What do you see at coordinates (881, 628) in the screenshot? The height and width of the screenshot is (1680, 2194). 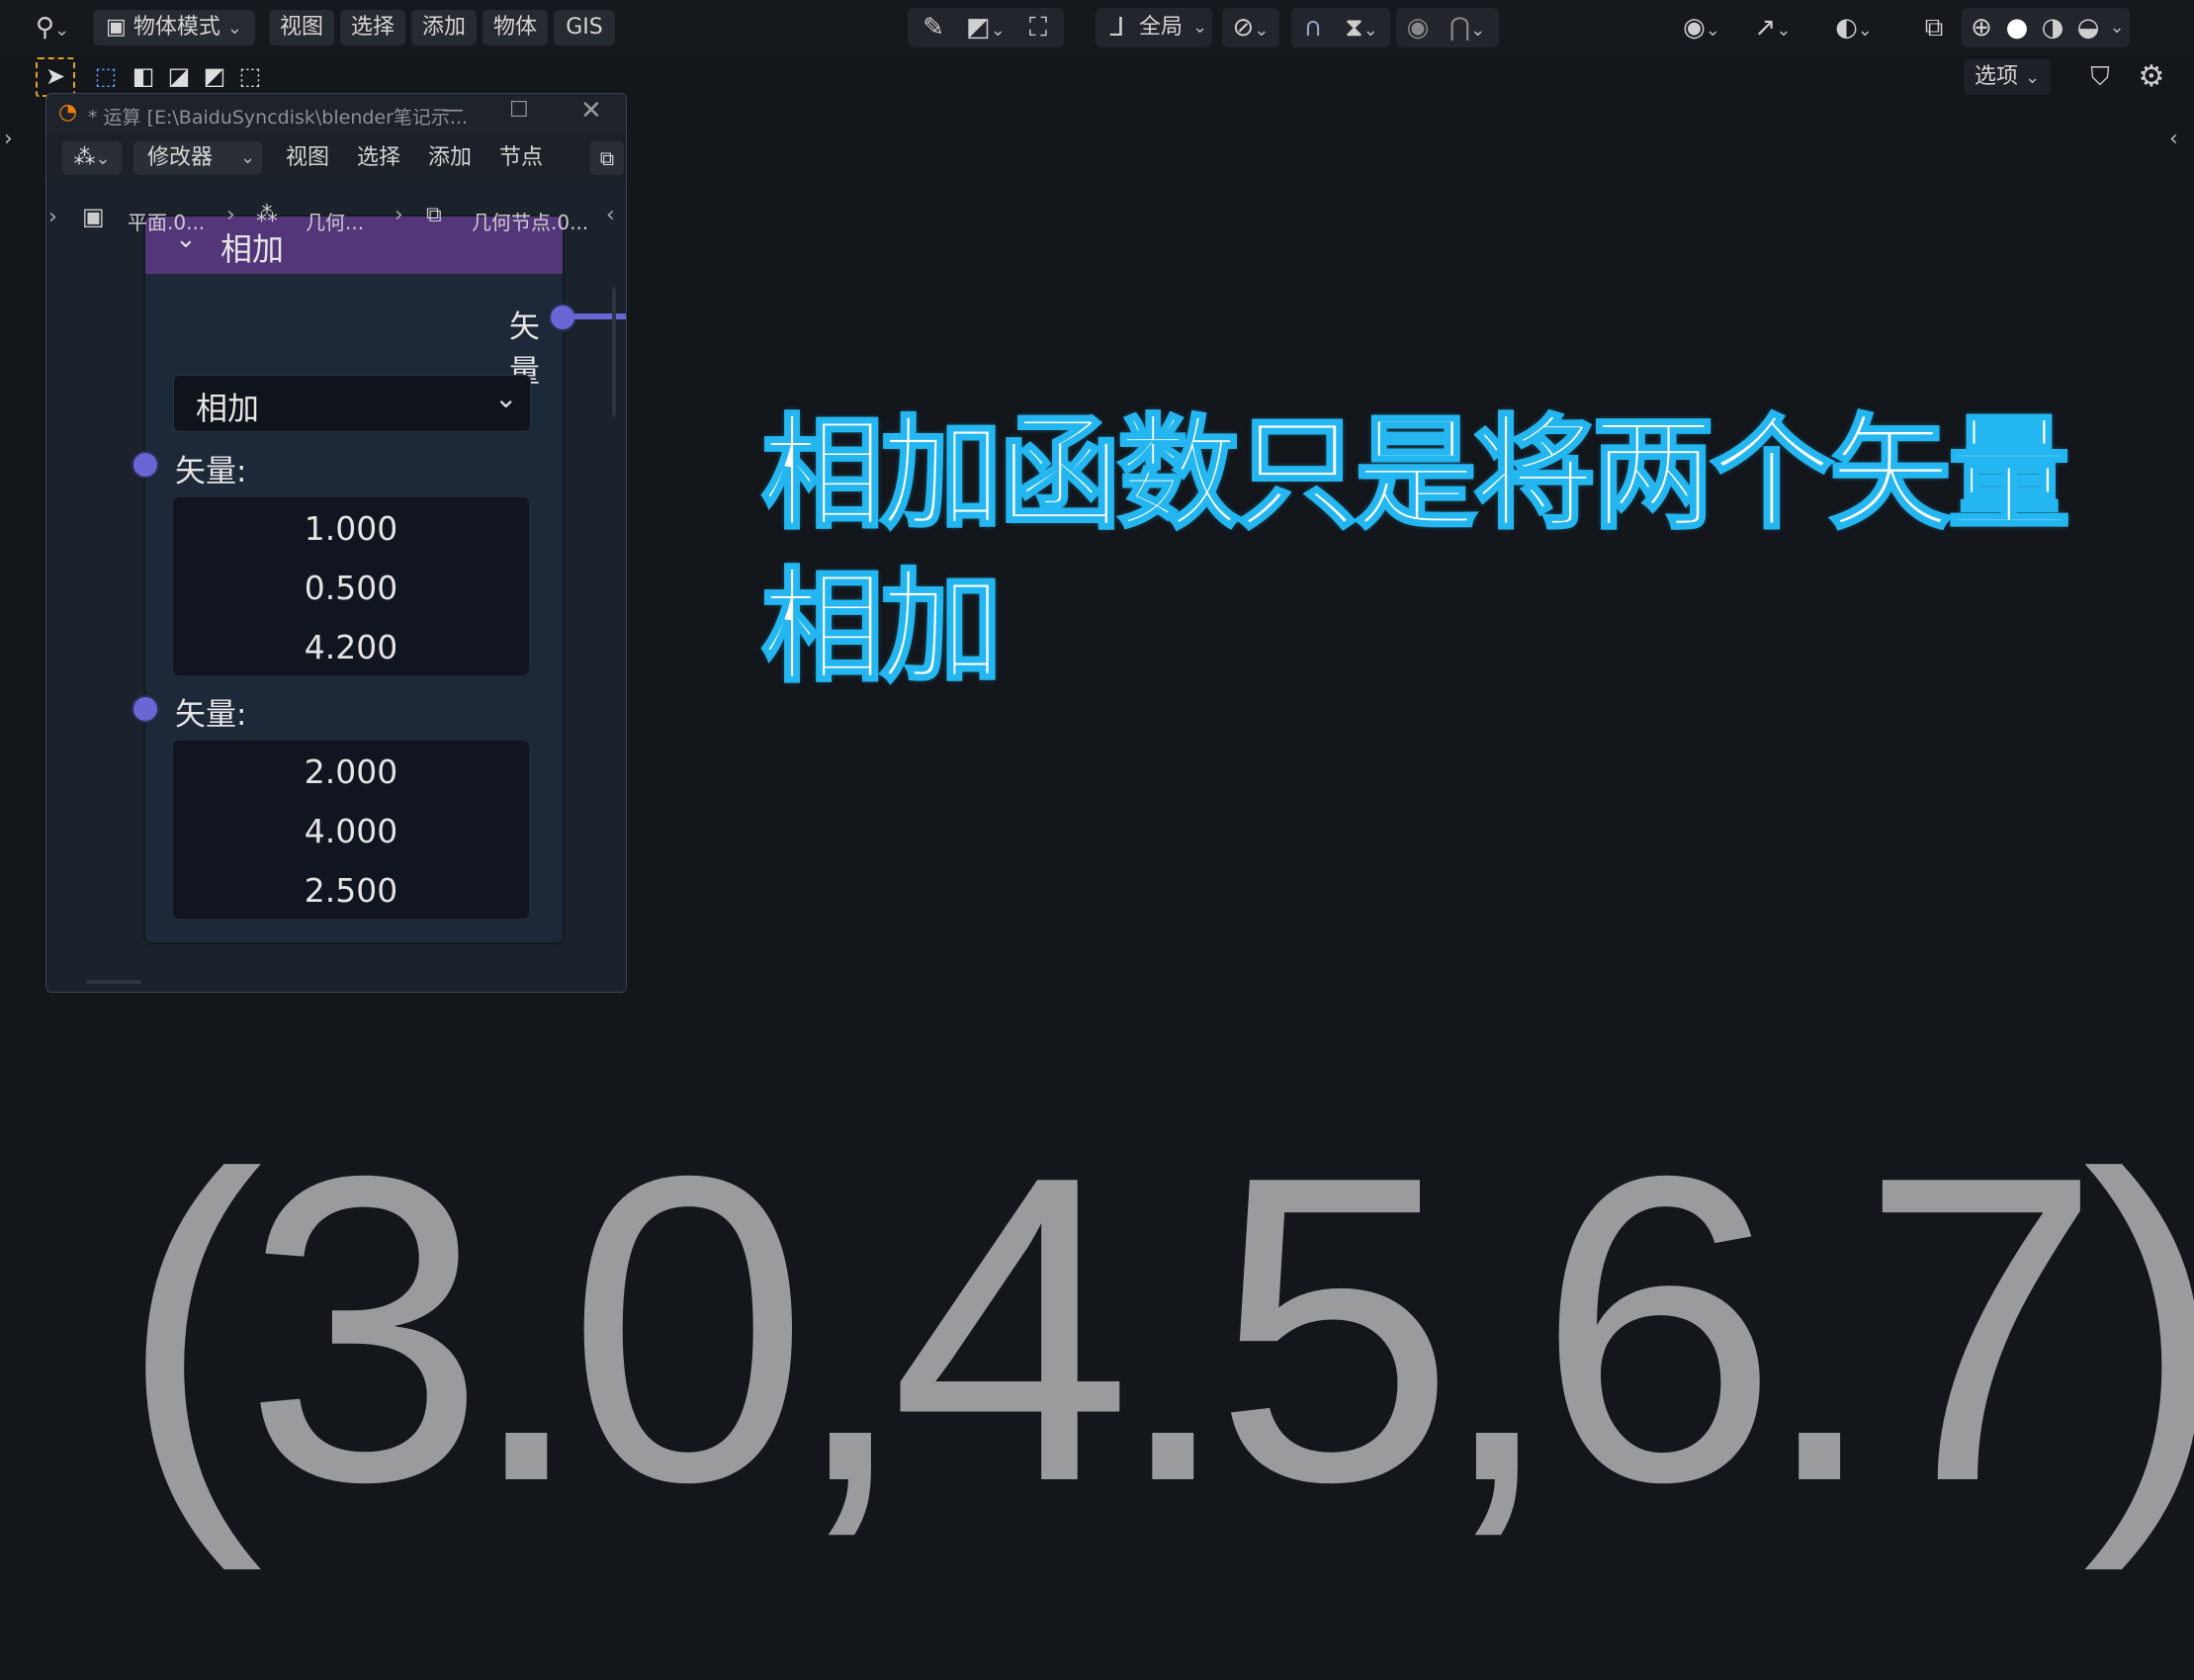 I see `caption-line-2: 相加` at bounding box center [881, 628].